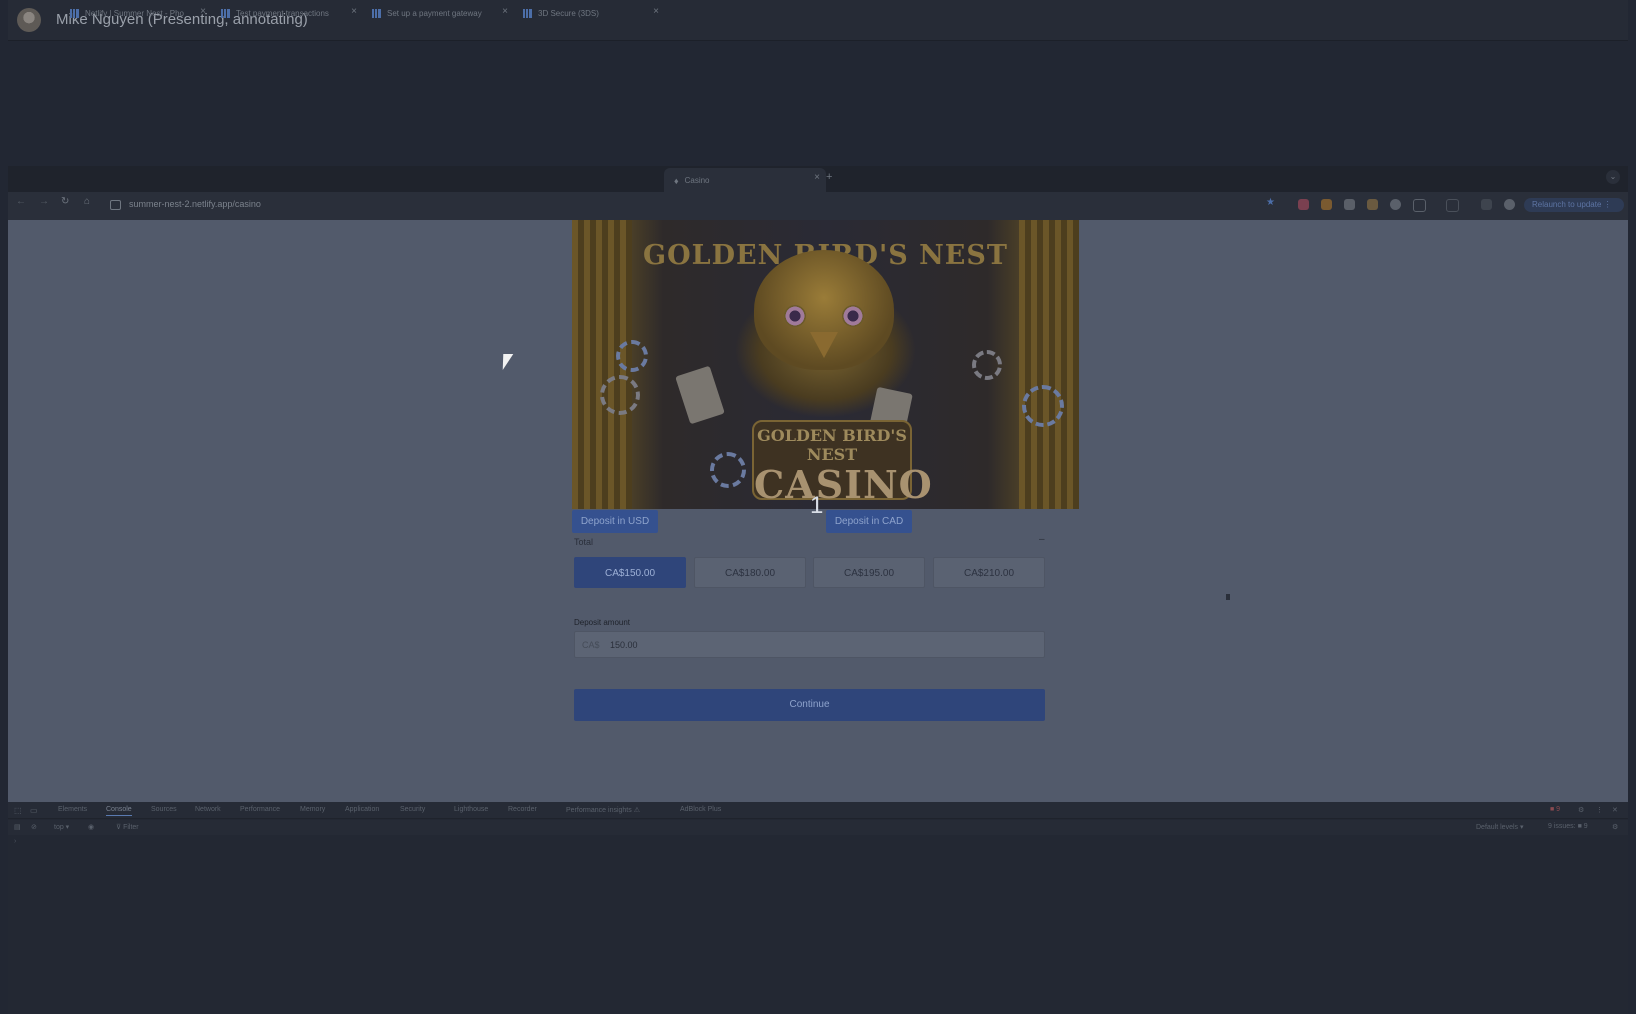 This screenshot has width=1636, height=1014. What do you see at coordinates (522, 809) in the screenshot?
I see `devtools-tab-recorder: Recorder` at bounding box center [522, 809].